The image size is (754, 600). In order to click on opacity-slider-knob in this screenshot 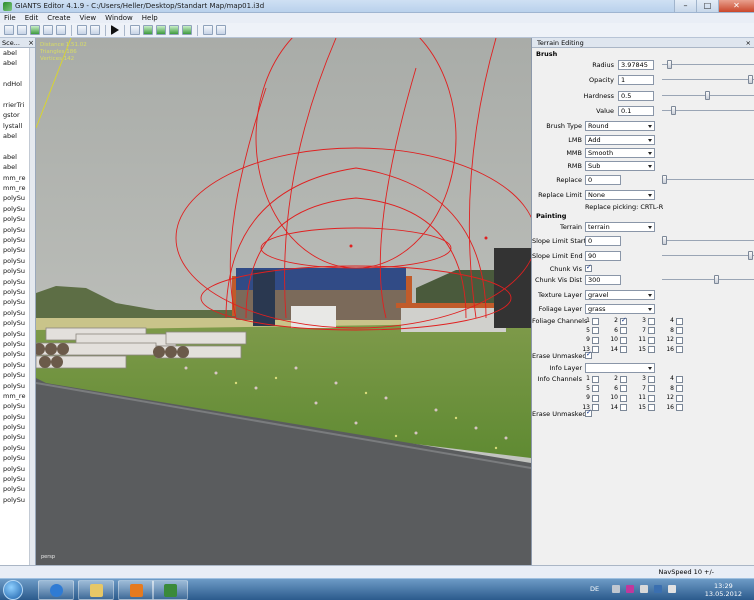, I will do `click(750, 79)`.